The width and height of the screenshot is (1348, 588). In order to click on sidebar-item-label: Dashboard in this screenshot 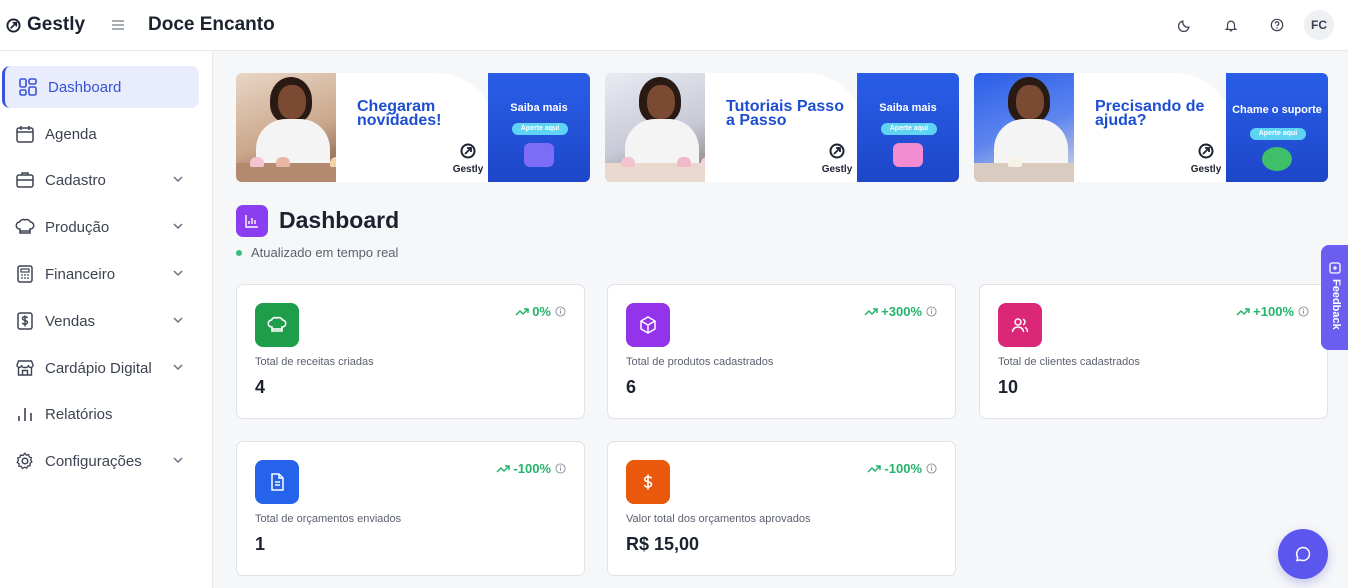, I will do `click(85, 87)`.